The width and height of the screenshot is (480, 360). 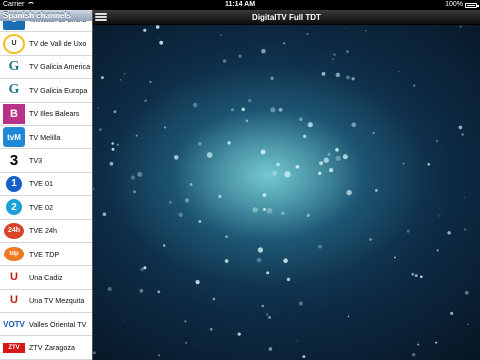 I want to click on battery-indicator: 100%, so click(x=462, y=5).